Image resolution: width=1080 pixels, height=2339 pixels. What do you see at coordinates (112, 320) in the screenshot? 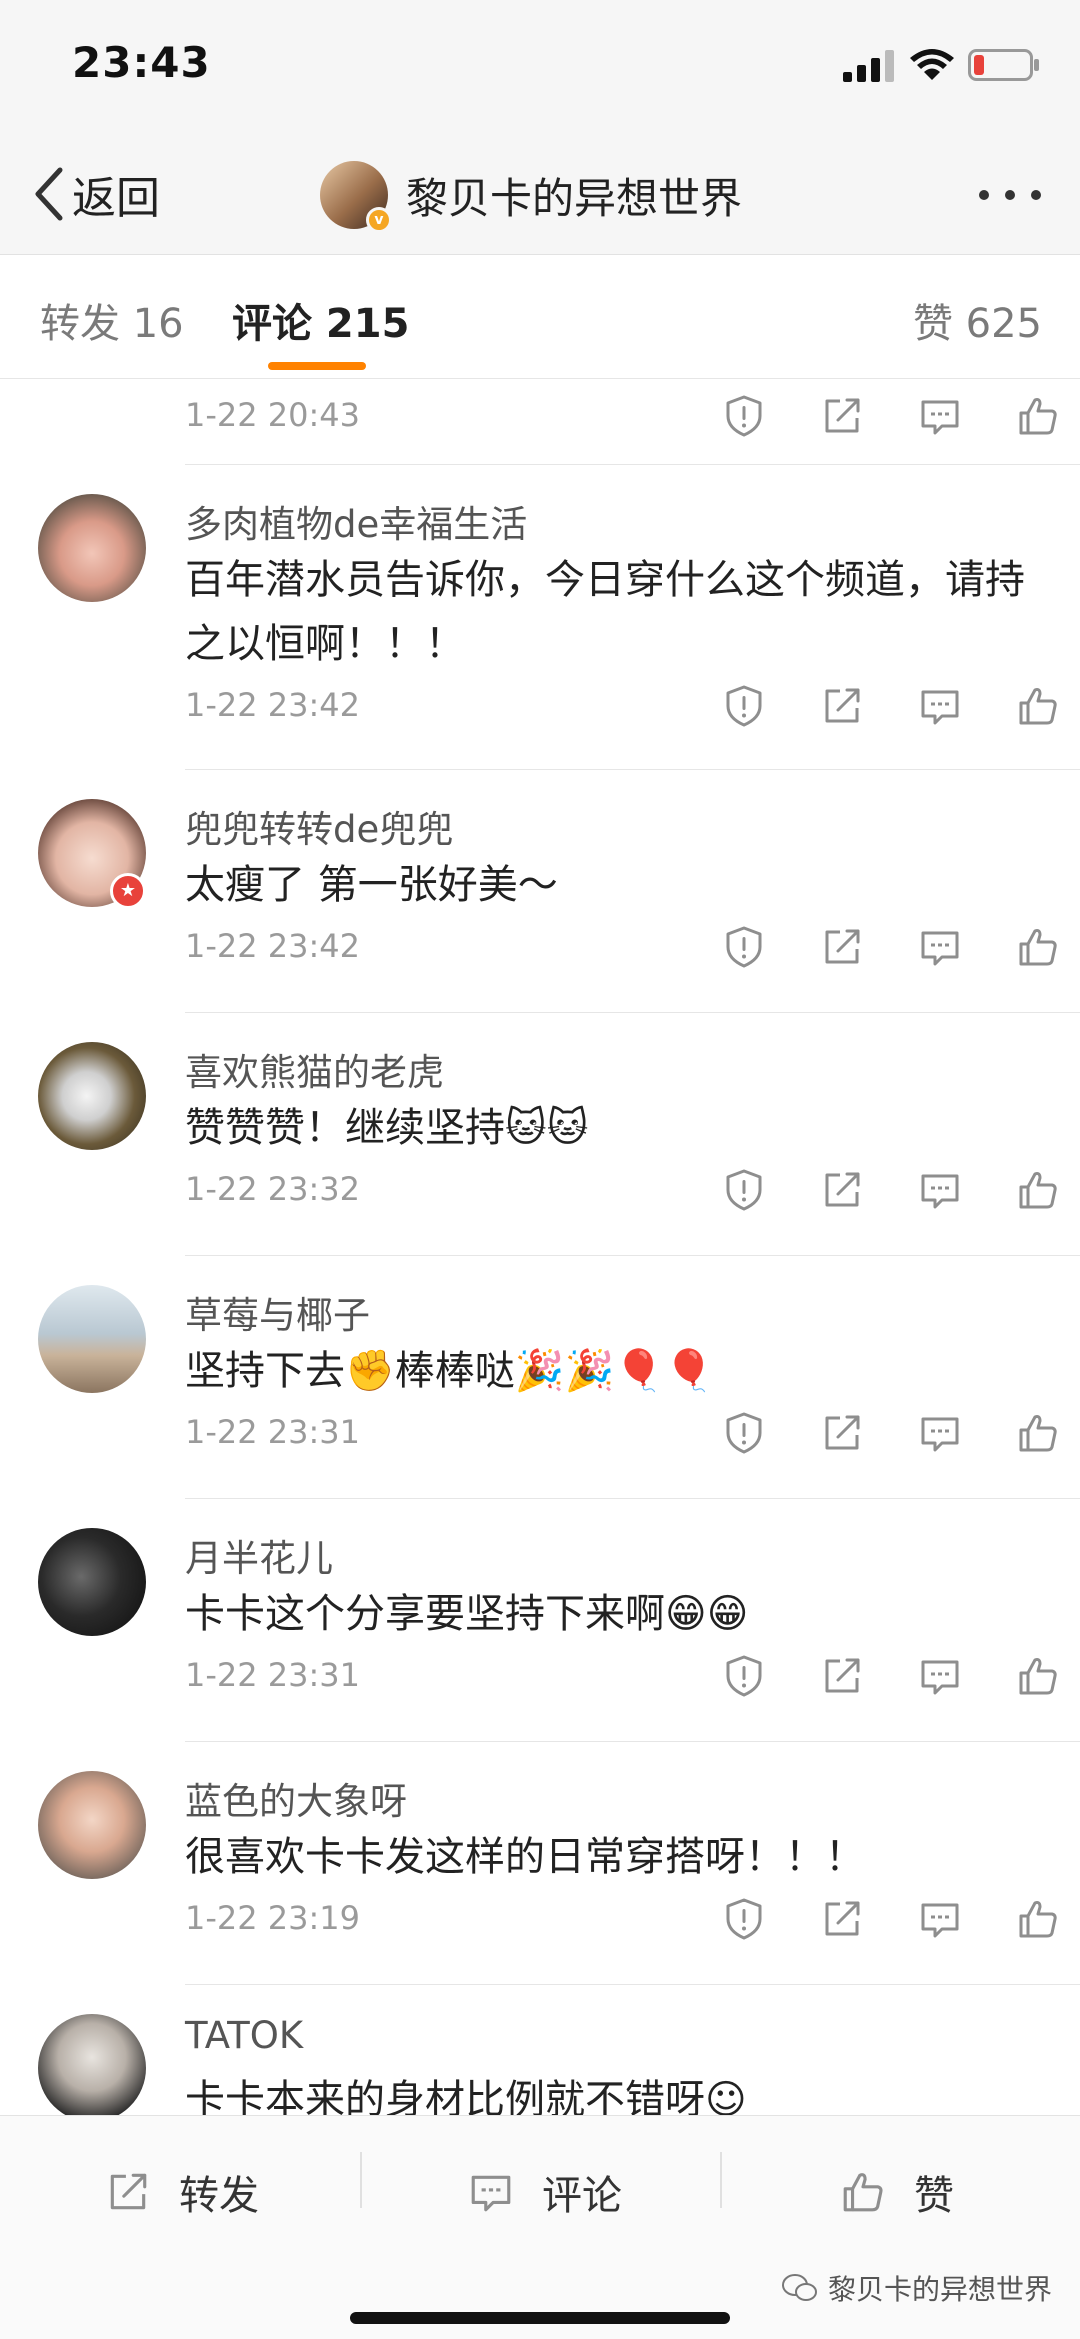
I see `tab-repost: 转发 16` at bounding box center [112, 320].